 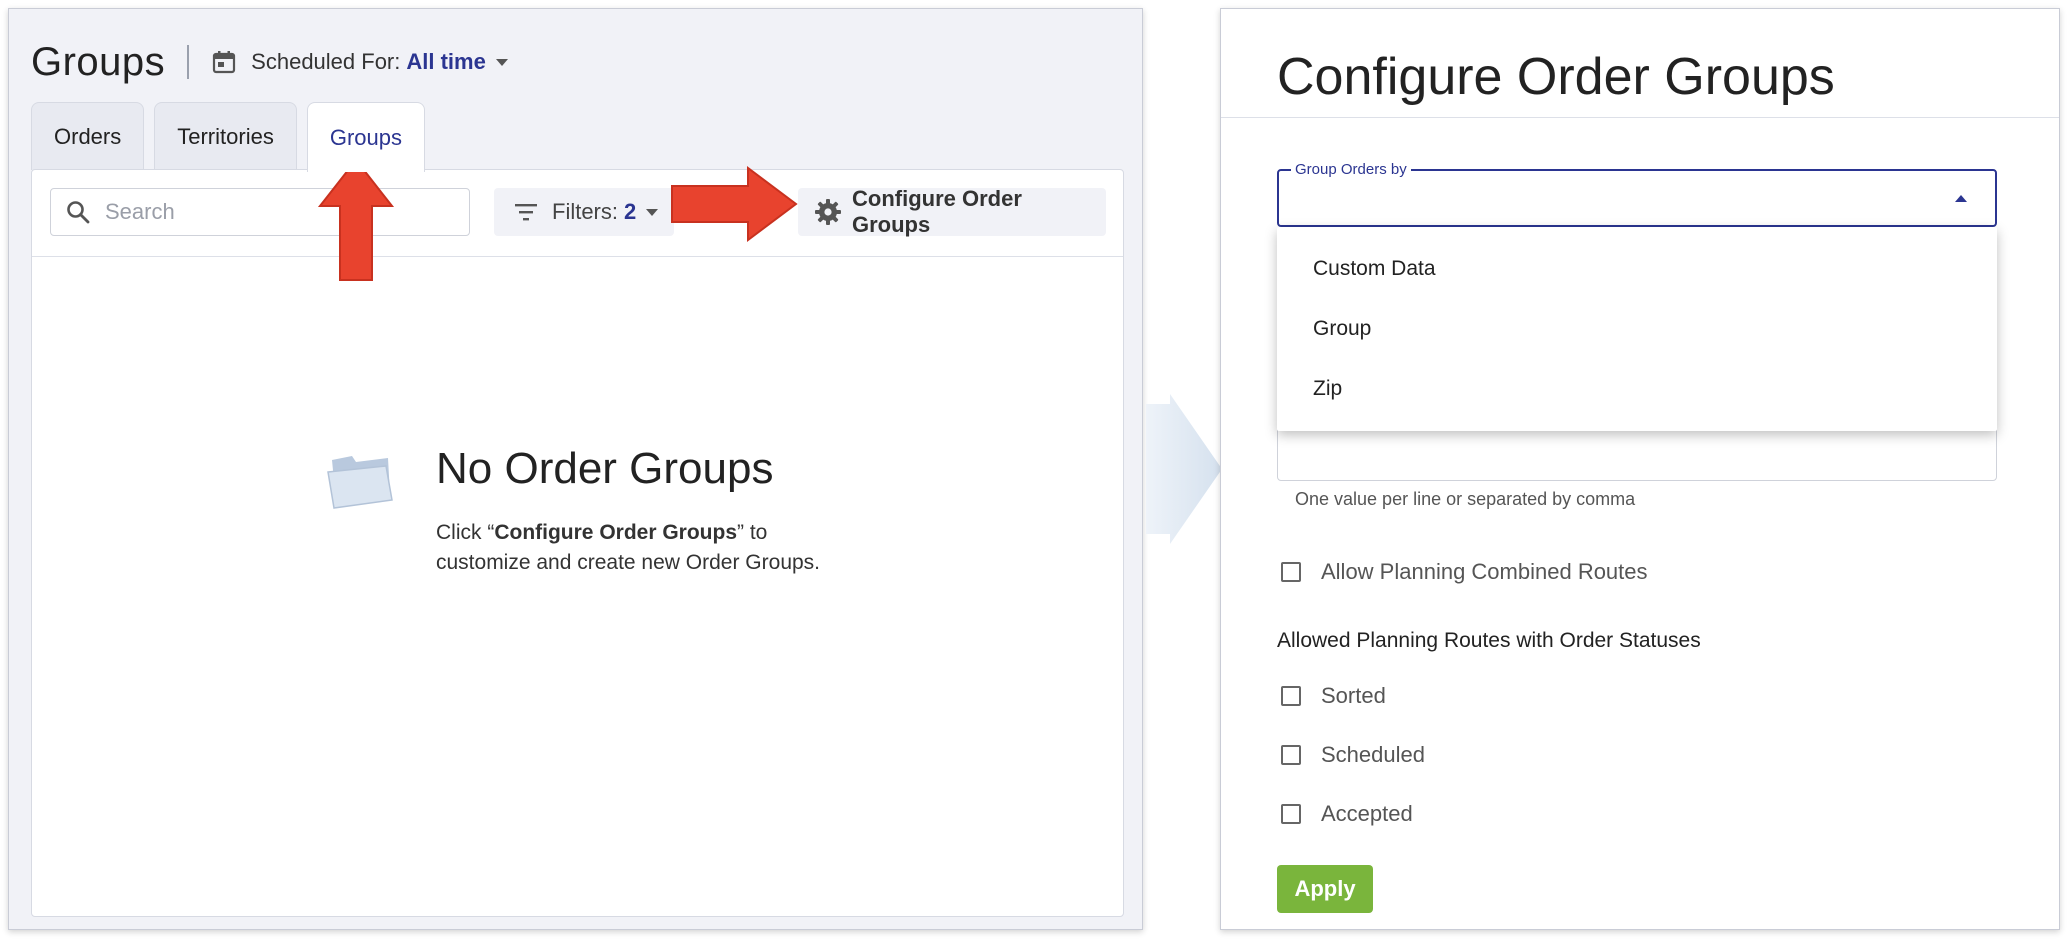 I want to click on dropdown-option-zip: Zip, so click(x=1637, y=389).